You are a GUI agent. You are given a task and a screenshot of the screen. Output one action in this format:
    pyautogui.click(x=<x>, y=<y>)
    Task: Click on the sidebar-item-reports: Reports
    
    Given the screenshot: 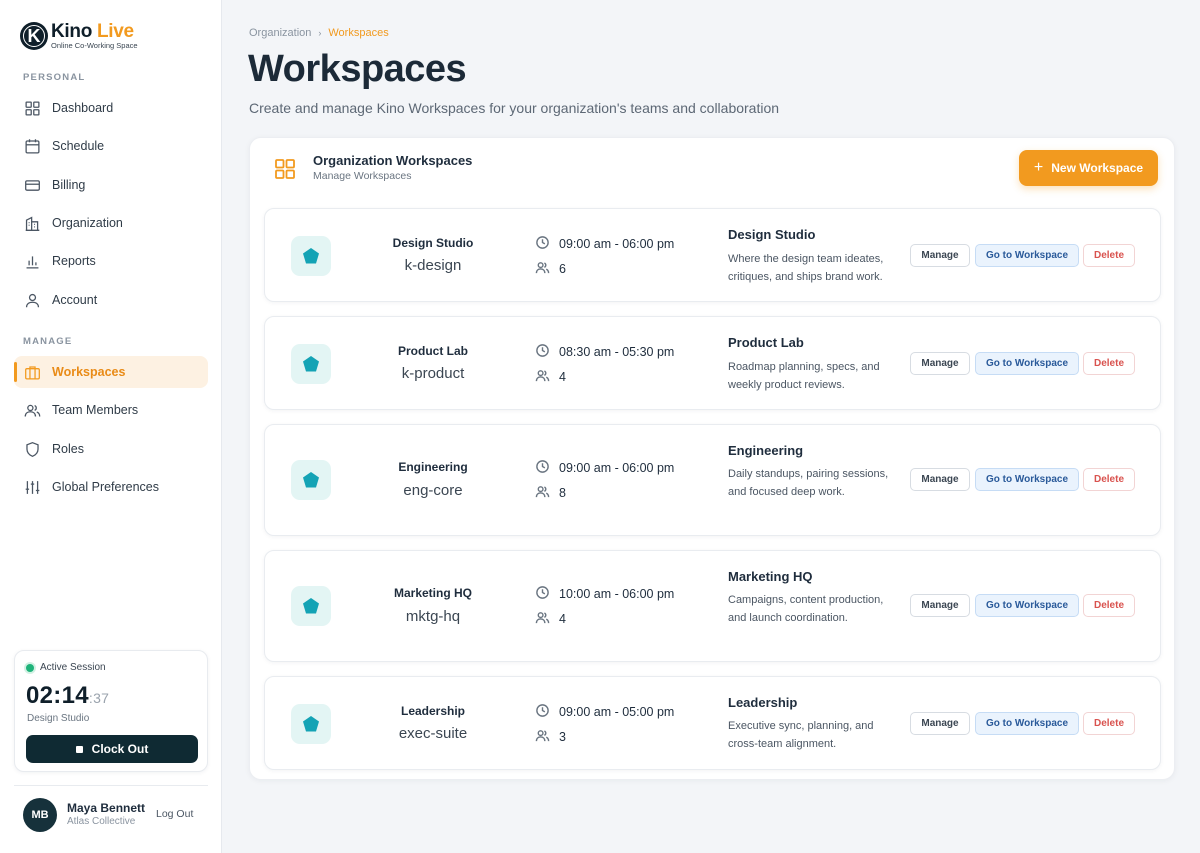 What is the action you would take?
    pyautogui.click(x=111, y=261)
    